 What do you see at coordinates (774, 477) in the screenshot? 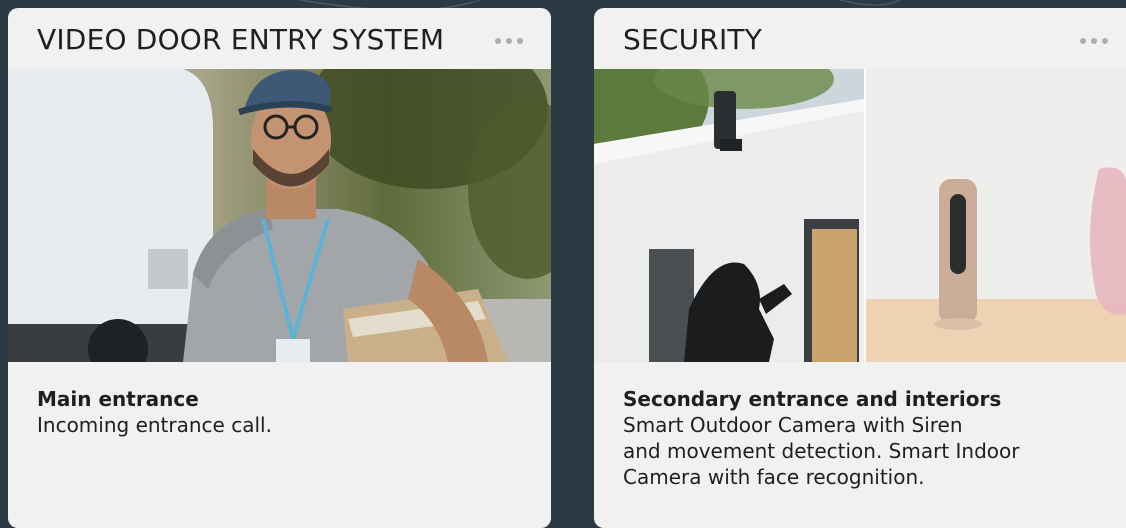
I see `card-description-line: Camera with face recognition.` at bounding box center [774, 477].